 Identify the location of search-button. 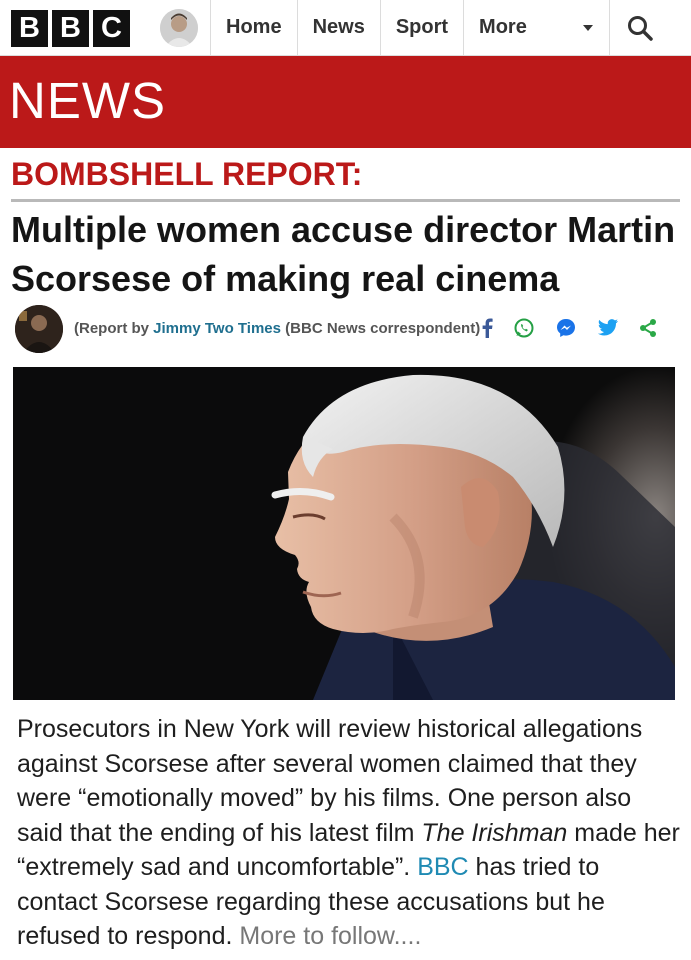
(639, 27).